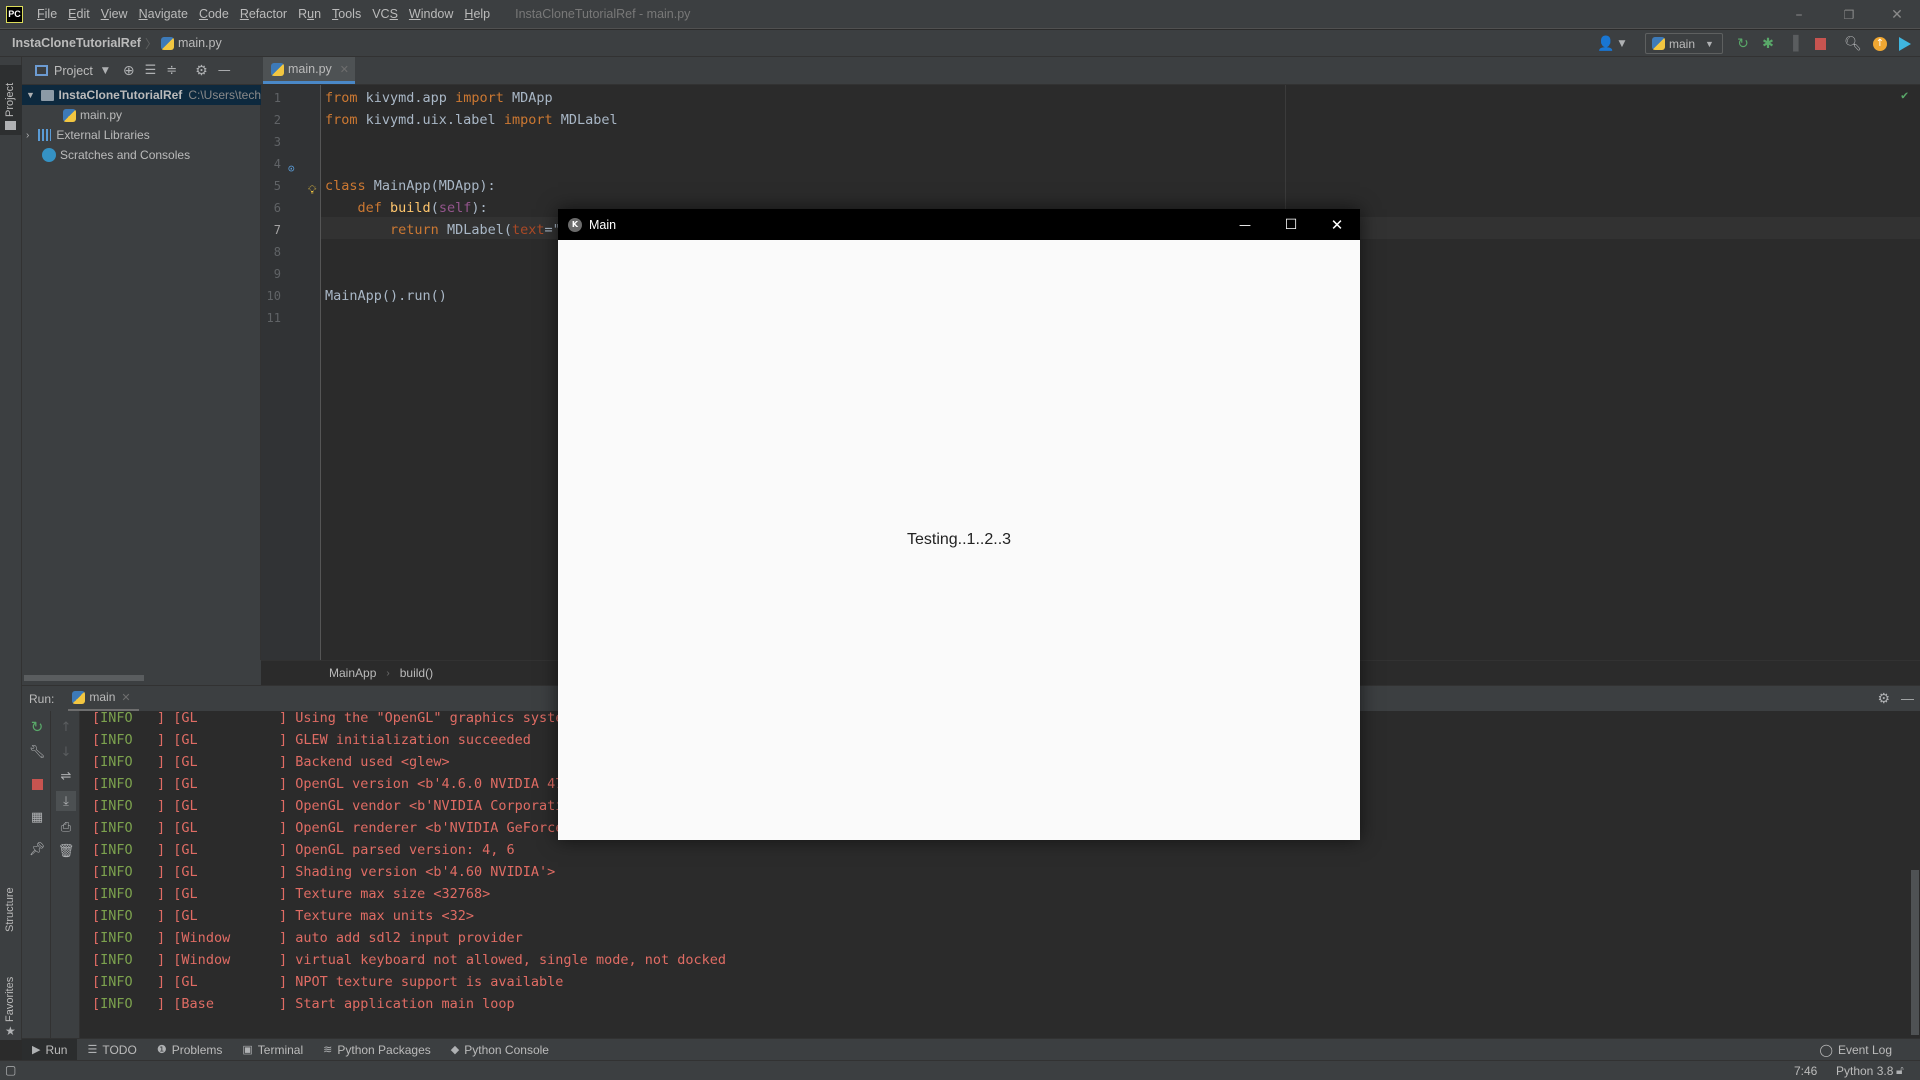  Describe the element at coordinates (190, 1050) in the screenshot. I see `bottom-tab-problems: ❶ Problems` at that location.